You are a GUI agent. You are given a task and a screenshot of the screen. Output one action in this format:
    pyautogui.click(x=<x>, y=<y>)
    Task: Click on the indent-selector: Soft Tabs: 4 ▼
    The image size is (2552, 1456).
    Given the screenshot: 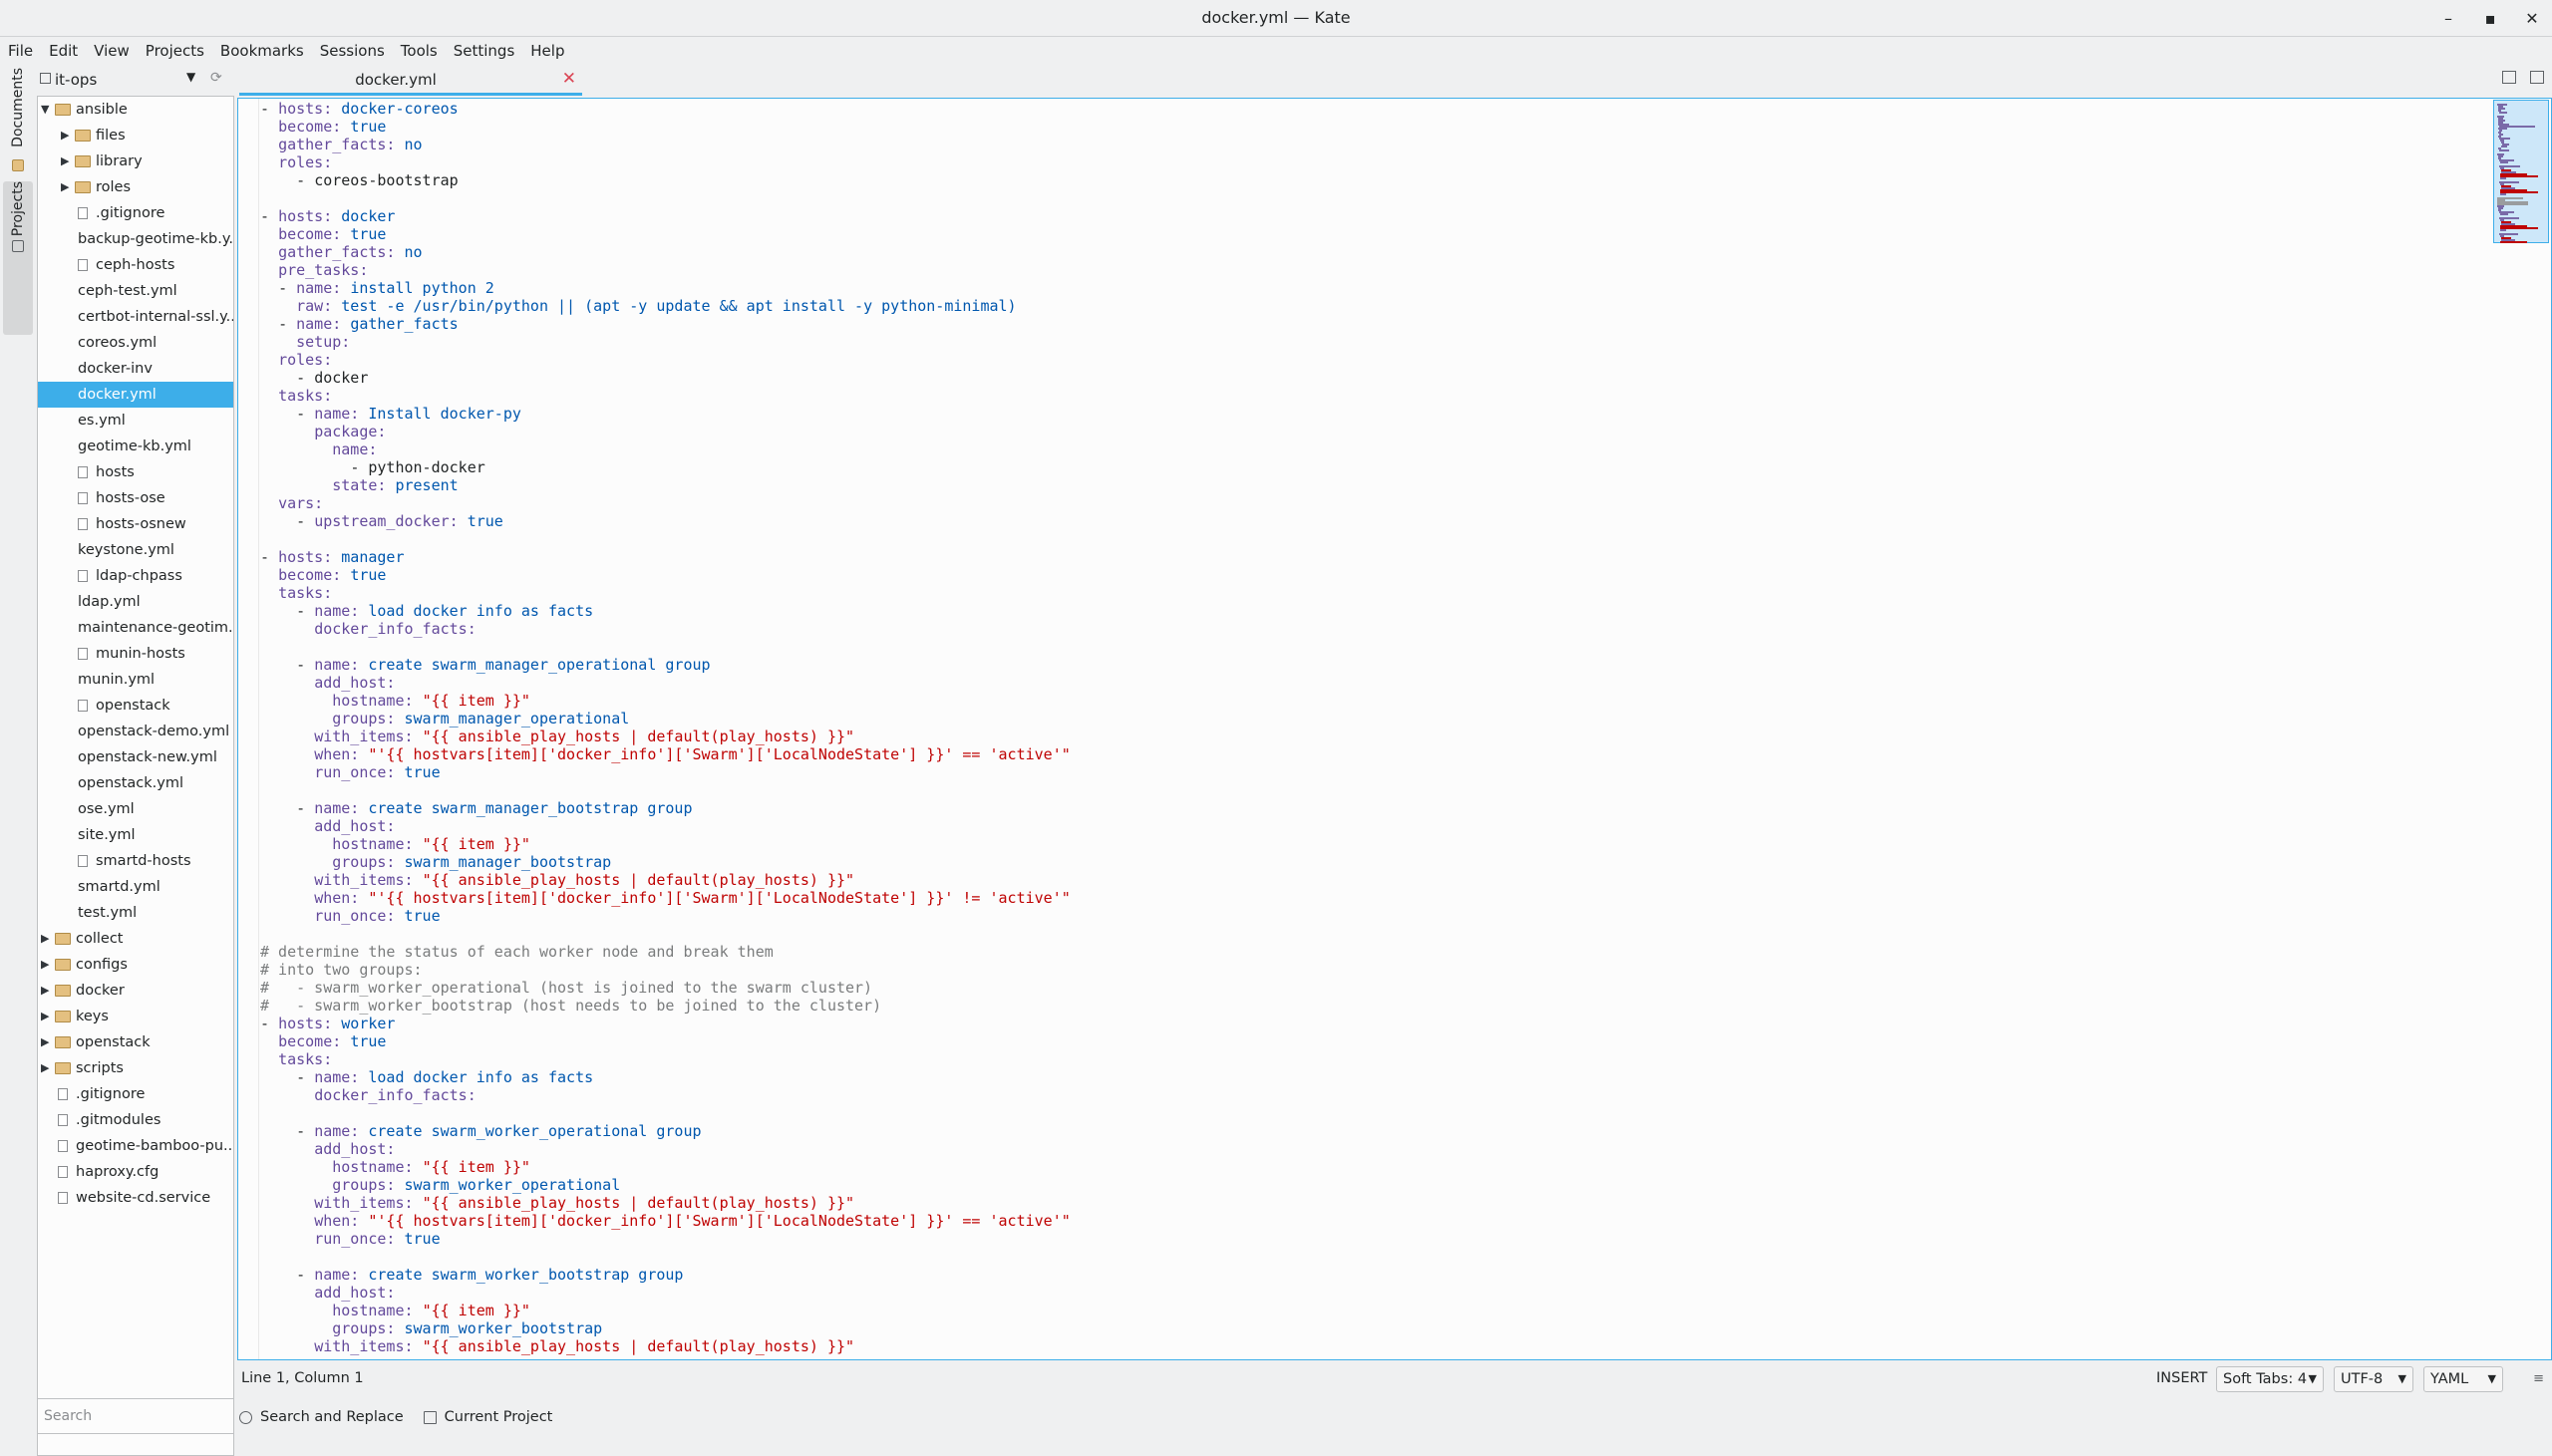 What is the action you would take?
    pyautogui.click(x=2270, y=1379)
    